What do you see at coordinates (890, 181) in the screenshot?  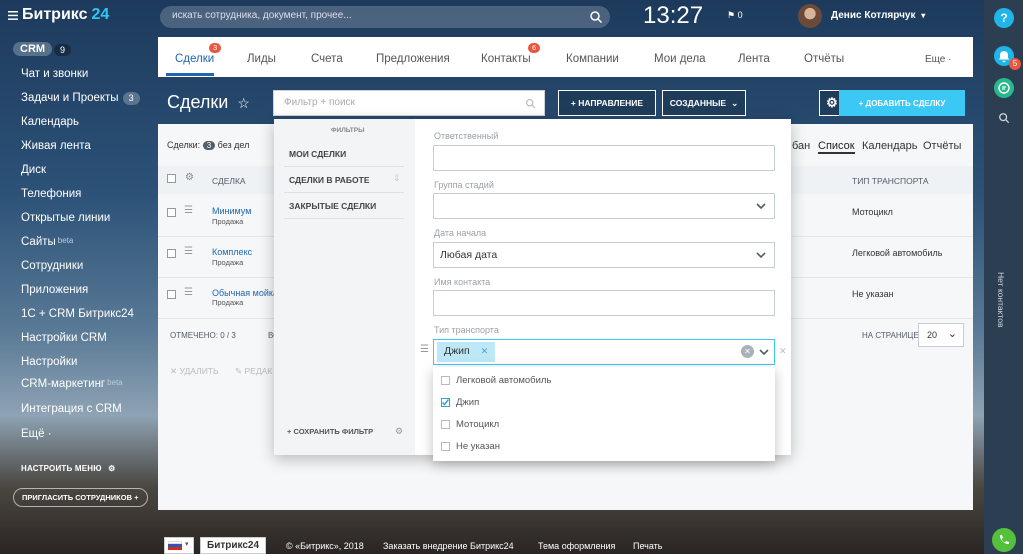 I see `column-transport: ТИП ТРАНСПОРТА` at bounding box center [890, 181].